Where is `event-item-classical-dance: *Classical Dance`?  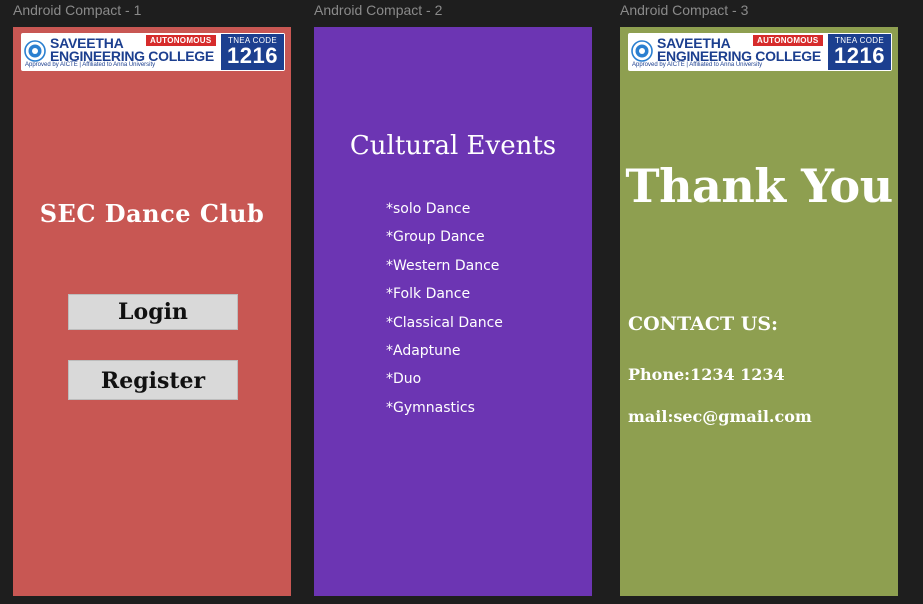
event-item-classical-dance: *Classical Dance is located at coordinates (444, 322).